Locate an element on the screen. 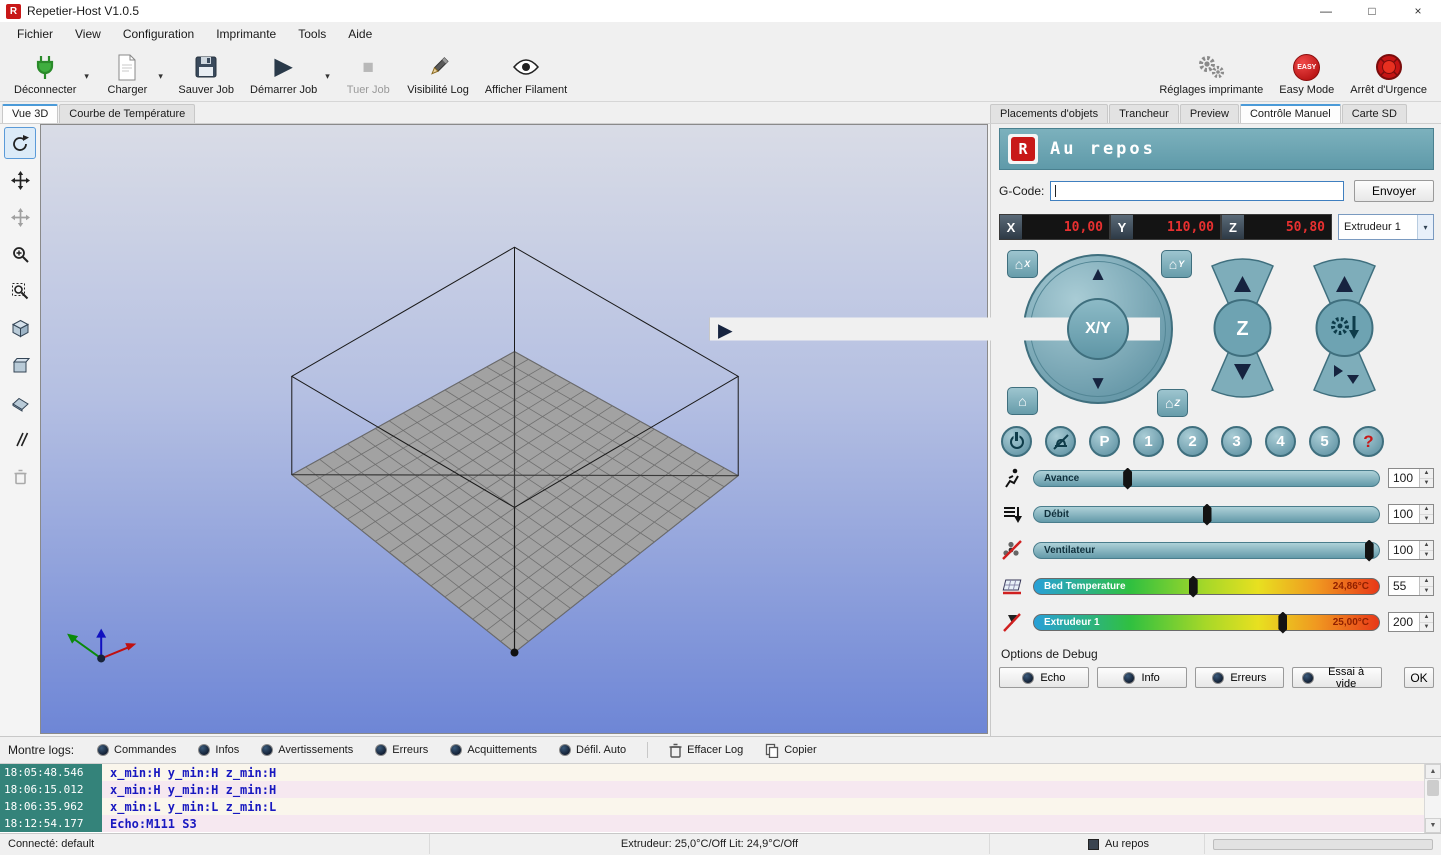  debug-info-button: Info is located at coordinates (1141, 677).